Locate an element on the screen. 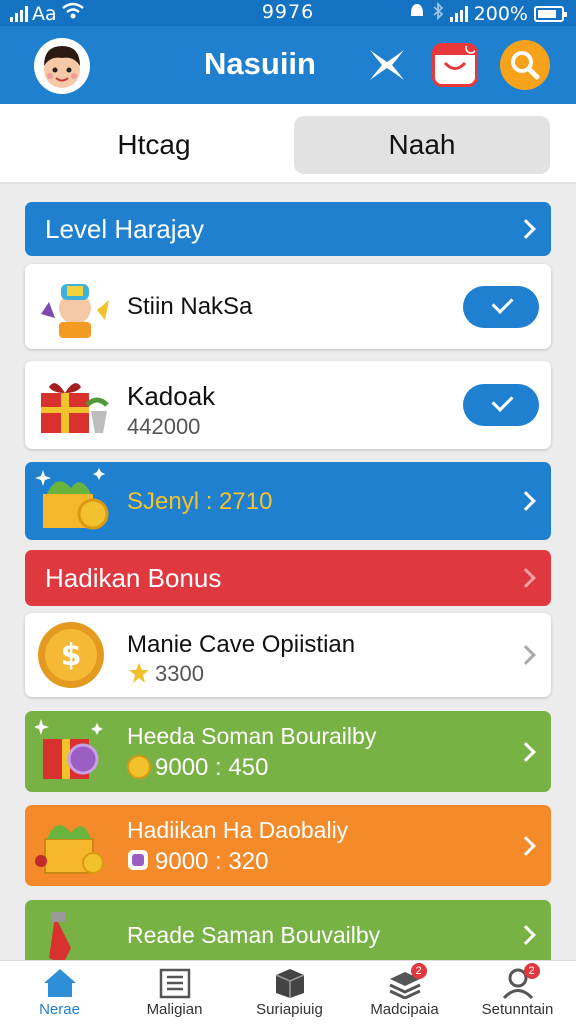 Image resolution: width=576 pixels, height=1024 pixels. hammer-icon is located at coordinates (60, 938).